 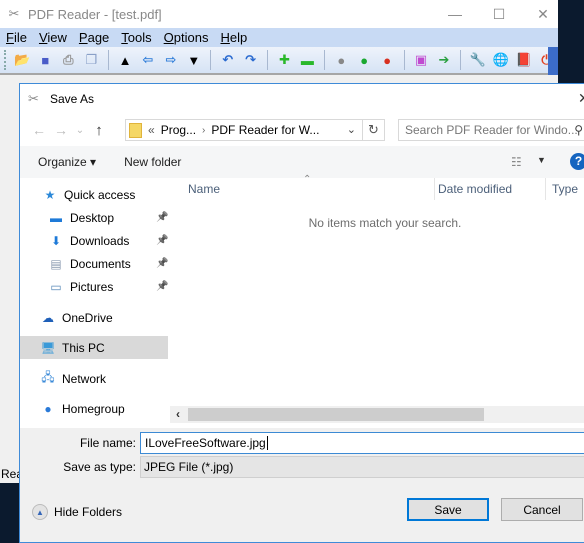 What do you see at coordinates (135, 130) in the screenshot?
I see `folder-icon` at bounding box center [135, 130].